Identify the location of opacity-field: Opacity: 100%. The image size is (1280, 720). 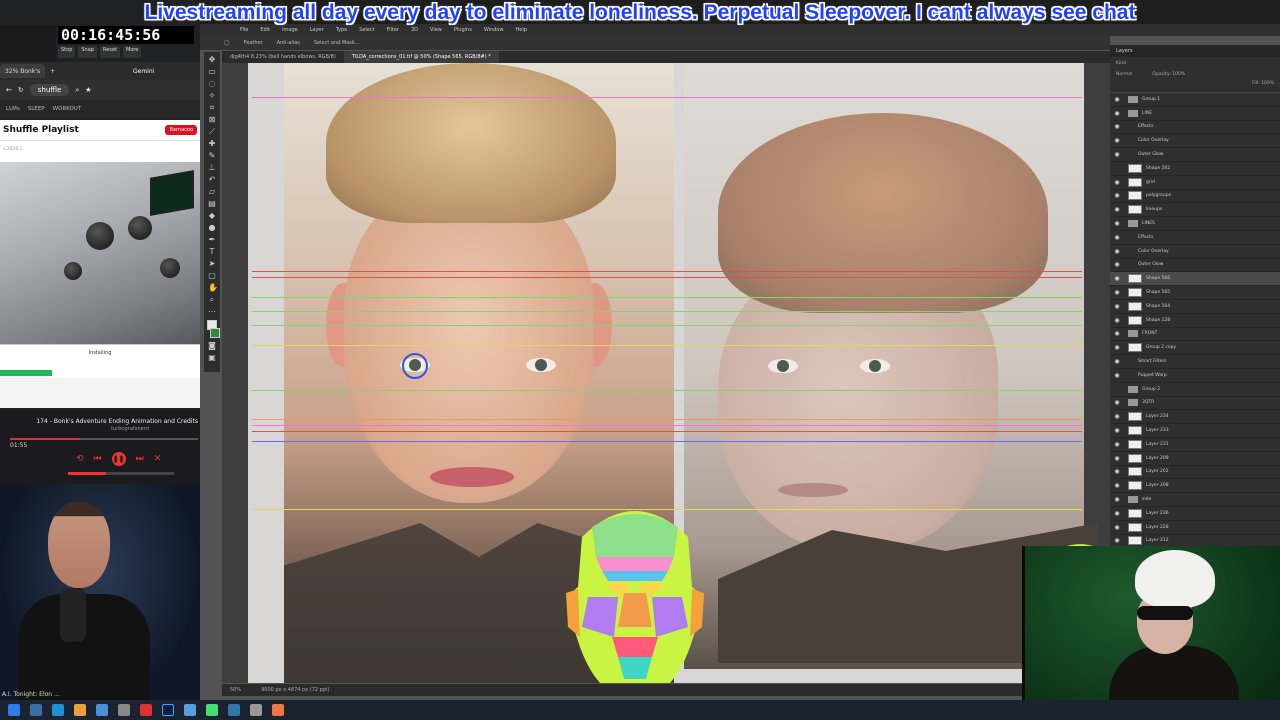
(1168, 74).